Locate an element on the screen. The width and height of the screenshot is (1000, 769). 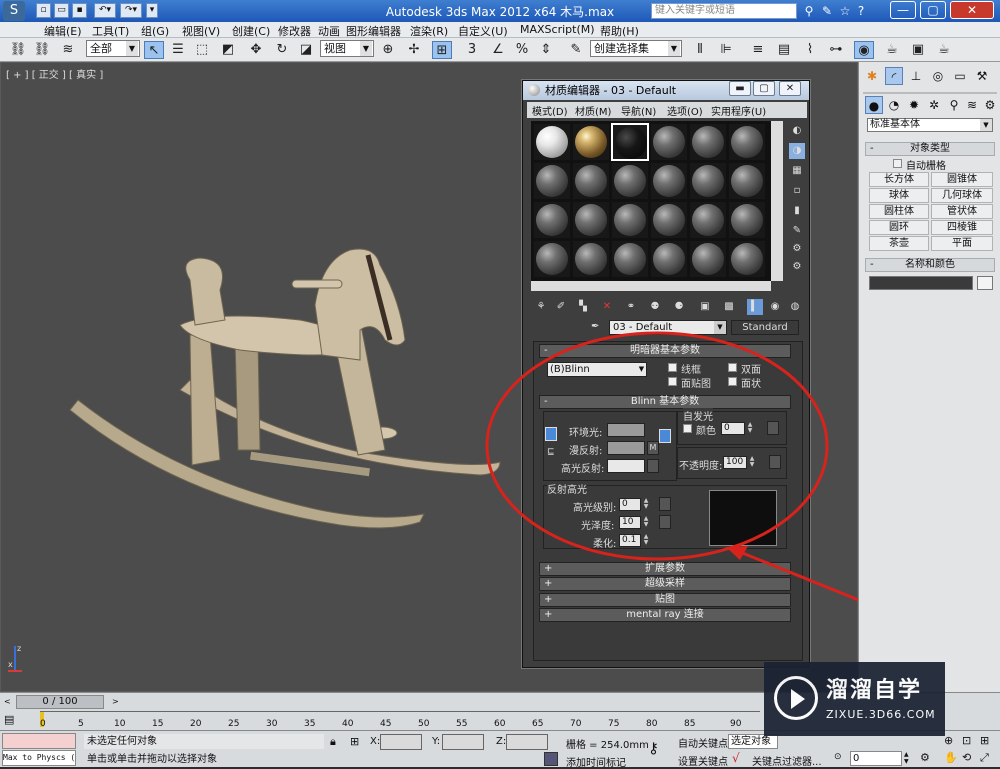
play-mode-icon: ⊙ is located at coordinates (840, 758).